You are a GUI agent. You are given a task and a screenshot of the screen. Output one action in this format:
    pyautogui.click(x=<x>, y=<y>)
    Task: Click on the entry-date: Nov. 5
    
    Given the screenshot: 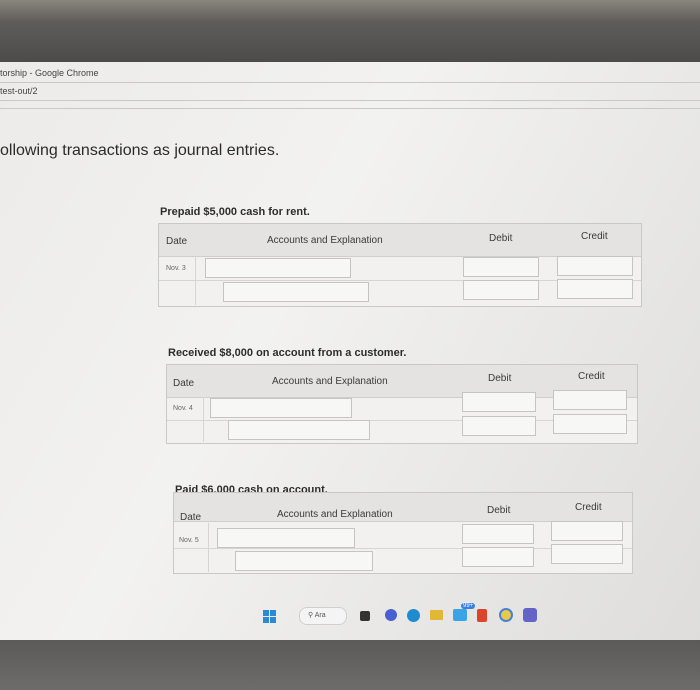 What is the action you would take?
    pyautogui.click(x=189, y=540)
    